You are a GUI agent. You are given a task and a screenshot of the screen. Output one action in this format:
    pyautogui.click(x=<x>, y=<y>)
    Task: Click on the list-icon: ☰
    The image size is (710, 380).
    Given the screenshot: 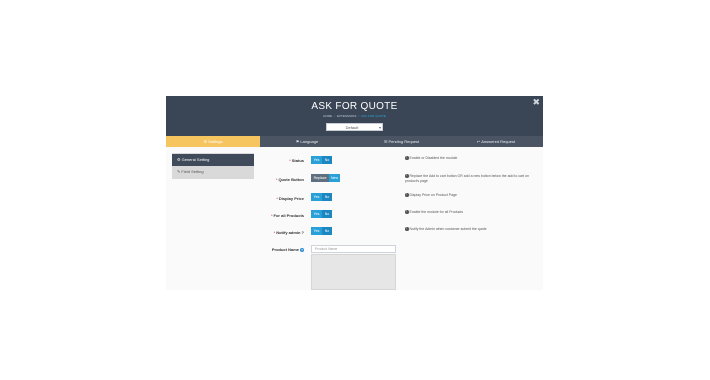 What is the action you would take?
    pyautogui.click(x=385, y=141)
    